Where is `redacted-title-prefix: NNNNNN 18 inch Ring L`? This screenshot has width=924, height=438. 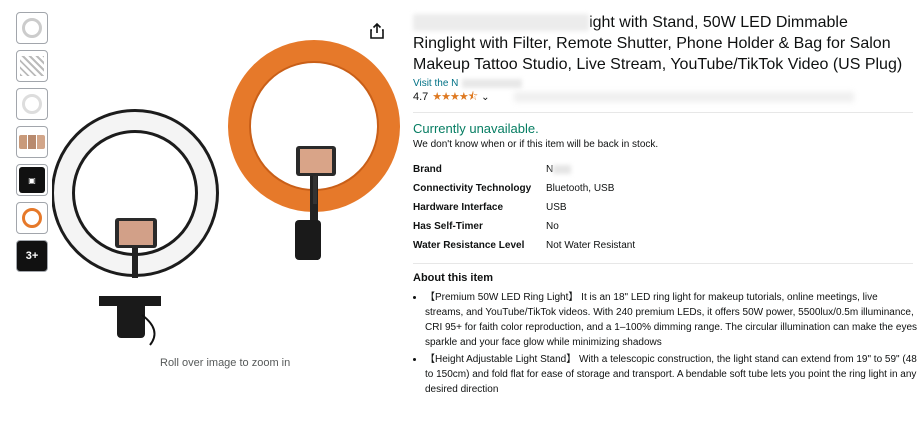
redacted-title-prefix: NNNNNN 18 inch Ring L is located at coordinates (501, 22).